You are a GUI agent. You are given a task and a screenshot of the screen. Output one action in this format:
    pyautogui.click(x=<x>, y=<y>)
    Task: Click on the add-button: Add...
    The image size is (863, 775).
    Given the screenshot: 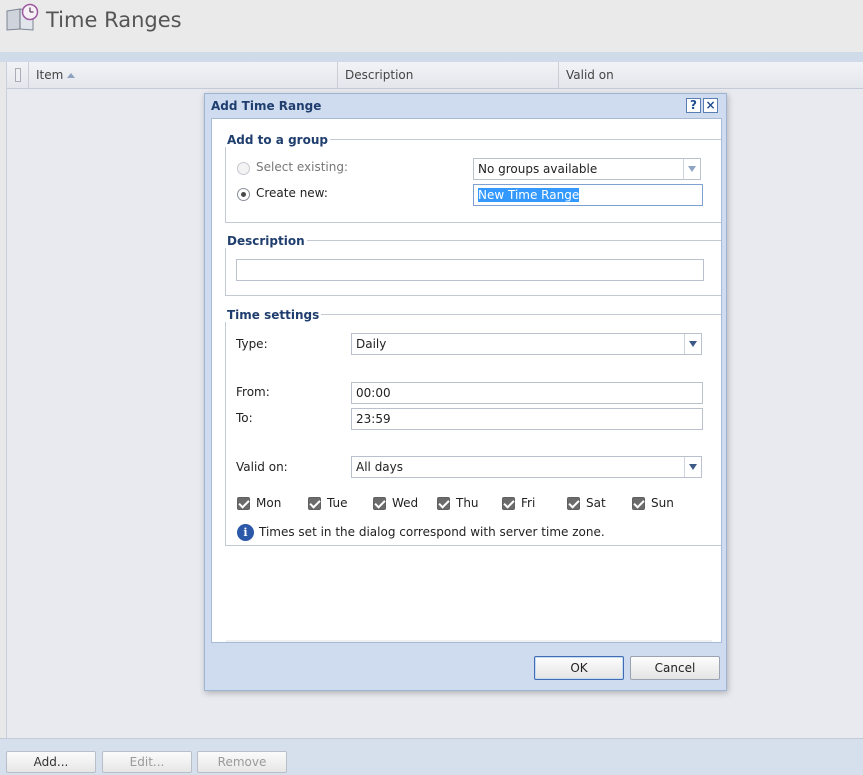 What is the action you would take?
    pyautogui.click(x=51, y=762)
    